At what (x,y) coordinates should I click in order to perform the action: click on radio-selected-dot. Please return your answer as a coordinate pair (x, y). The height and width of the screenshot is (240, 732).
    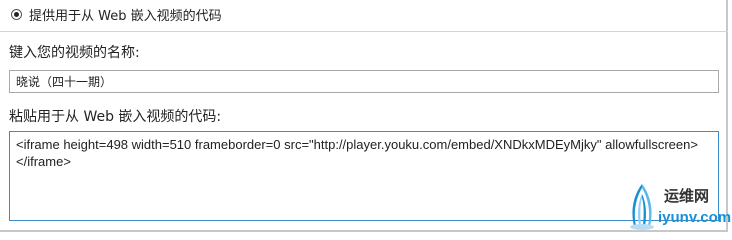
    Looking at the image, I should click on (16, 14).